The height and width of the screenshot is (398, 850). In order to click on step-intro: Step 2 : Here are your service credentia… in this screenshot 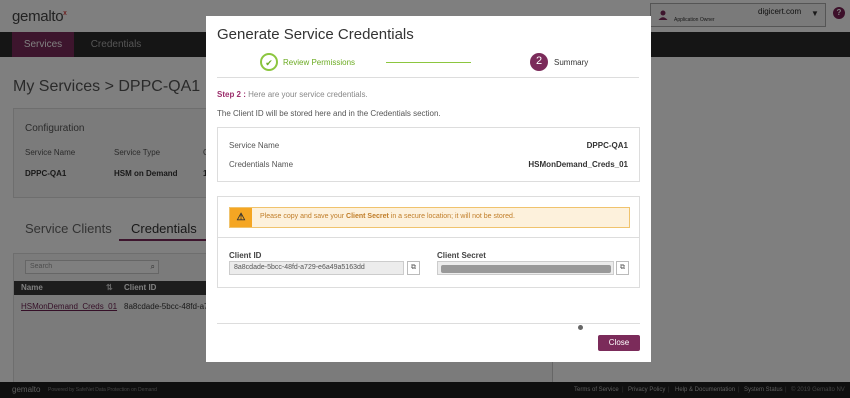, I will do `click(292, 94)`.